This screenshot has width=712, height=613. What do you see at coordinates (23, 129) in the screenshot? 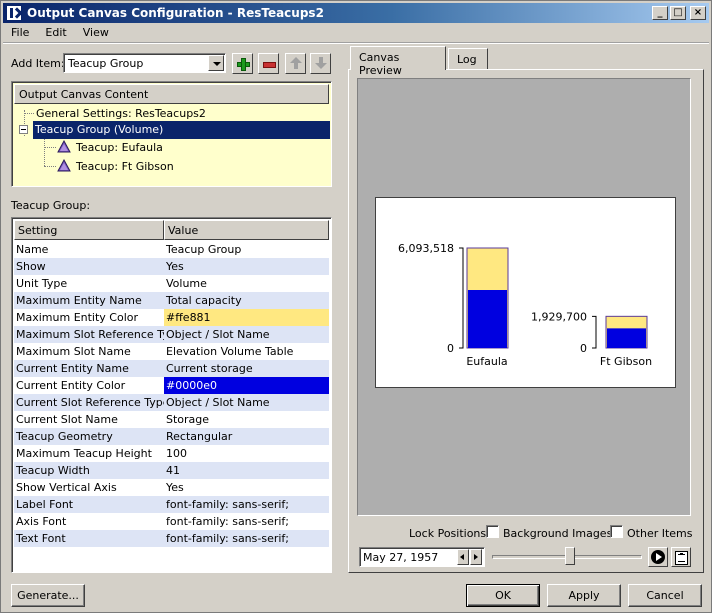
I see `collapse-icon` at bounding box center [23, 129].